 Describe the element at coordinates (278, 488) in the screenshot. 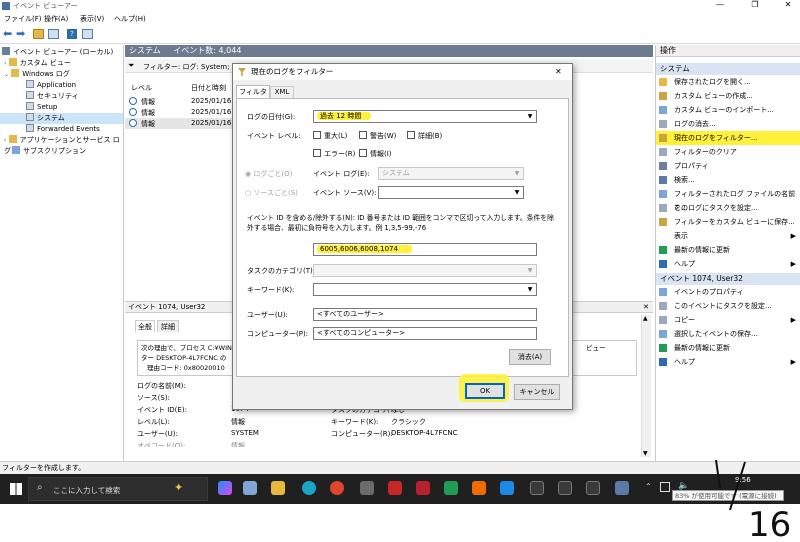

I see `explorer-icon` at that location.